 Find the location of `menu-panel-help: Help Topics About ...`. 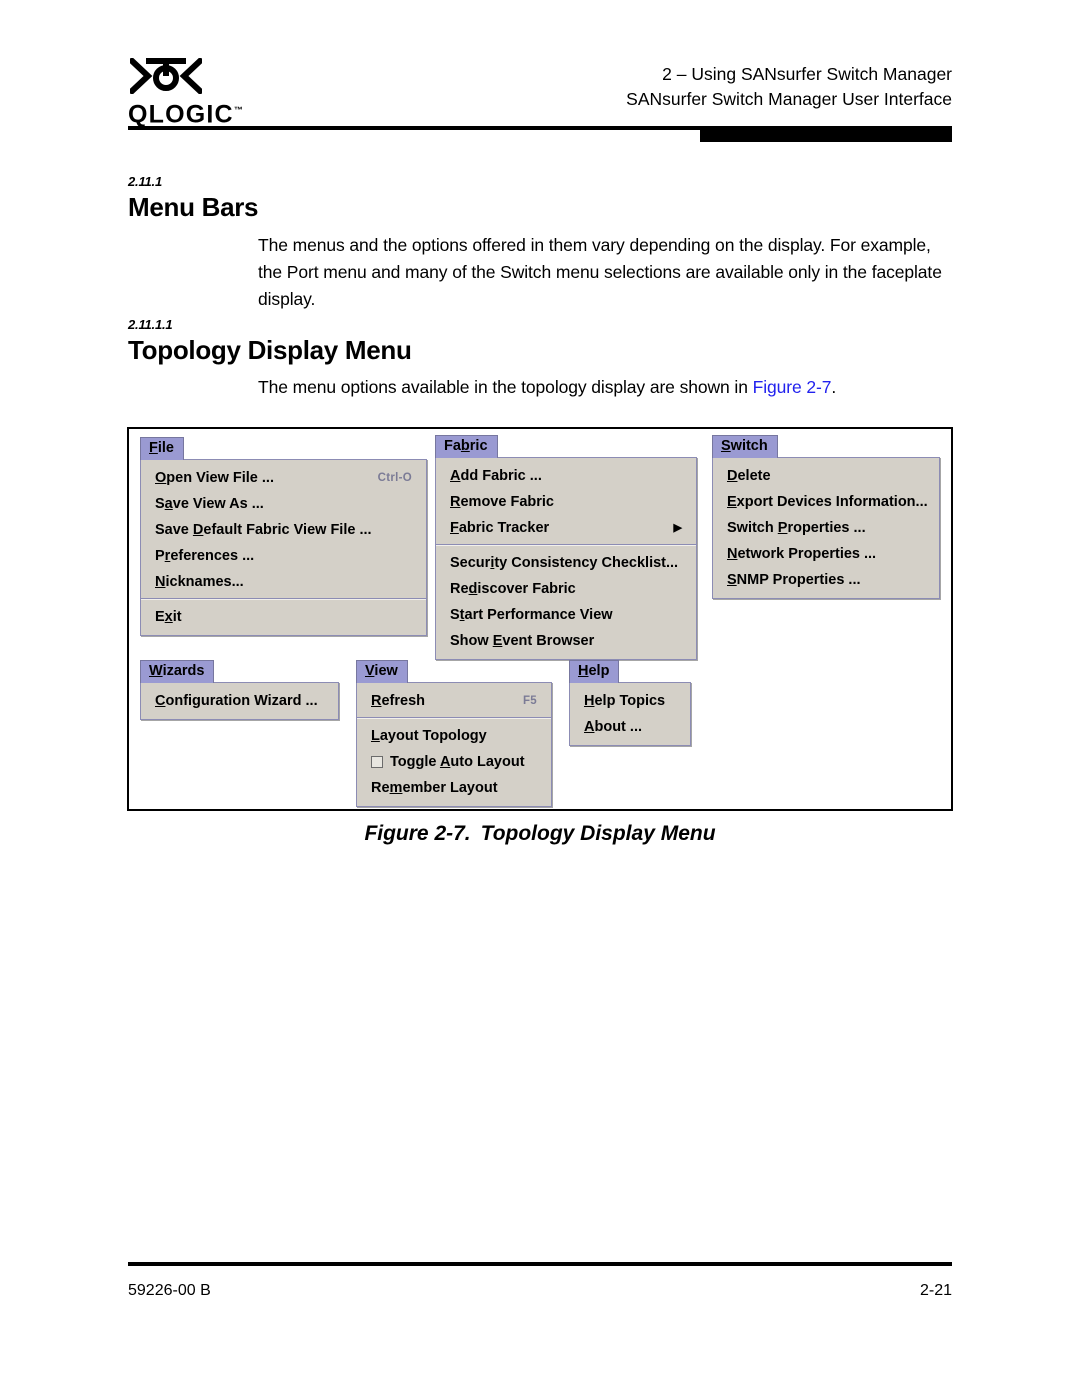

menu-panel-help: Help Topics About ... is located at coordinates (630, 714).